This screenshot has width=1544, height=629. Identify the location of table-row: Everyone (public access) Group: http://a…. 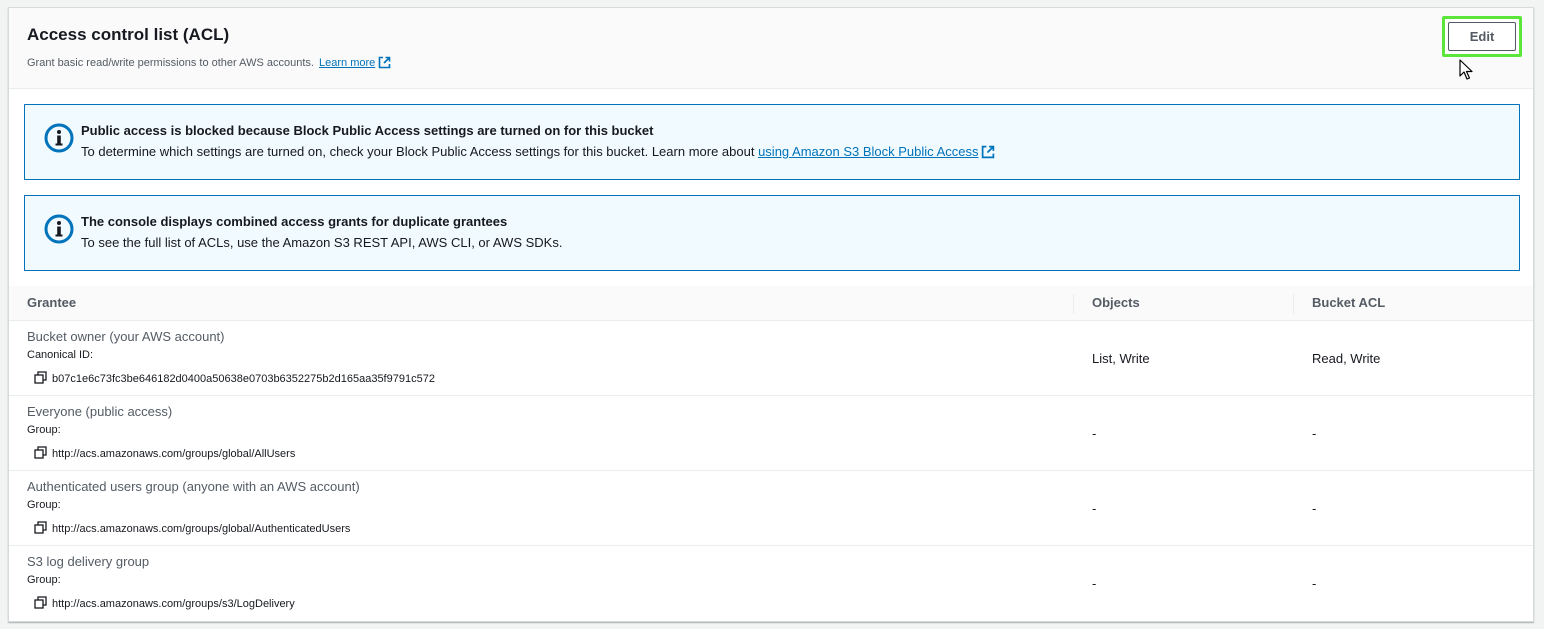
(771, 433).